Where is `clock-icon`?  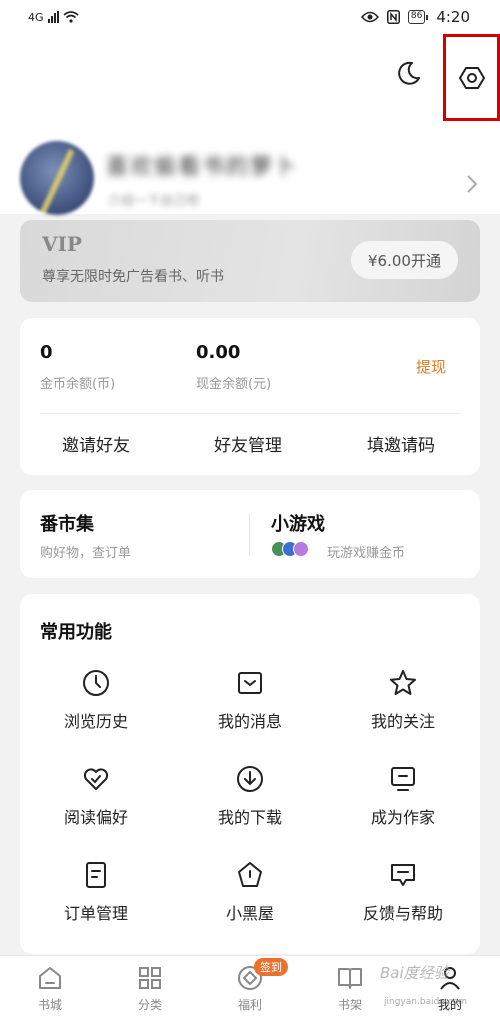
clock-icon is located at coordinates (96, 683).